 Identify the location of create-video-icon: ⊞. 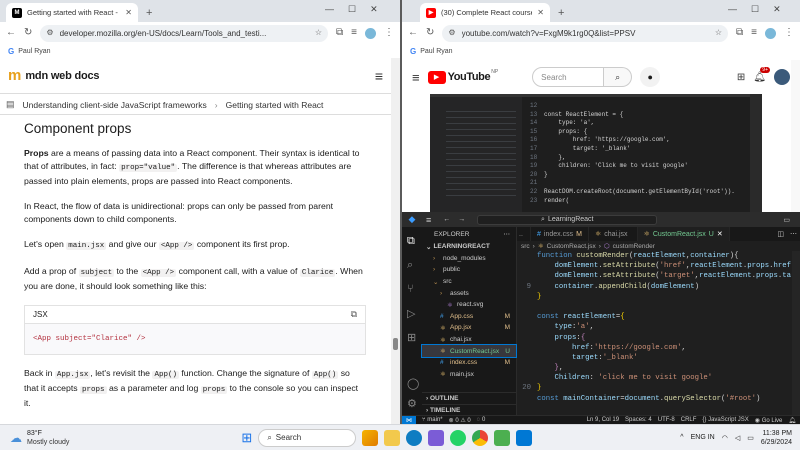
(741, 77).